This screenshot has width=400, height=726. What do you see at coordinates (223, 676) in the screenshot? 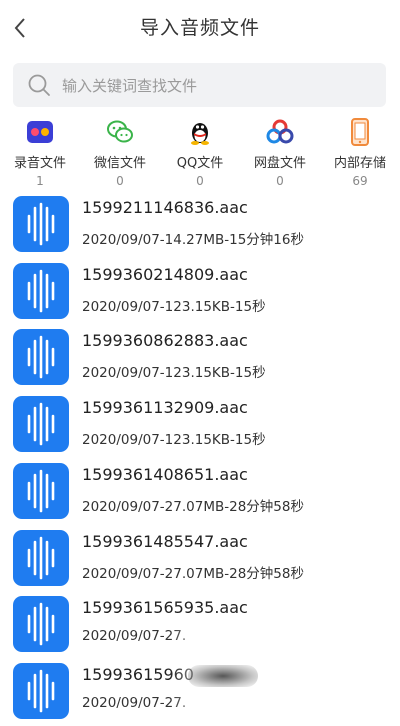
I see `loading-indicator` at bounding box center [223, 676].